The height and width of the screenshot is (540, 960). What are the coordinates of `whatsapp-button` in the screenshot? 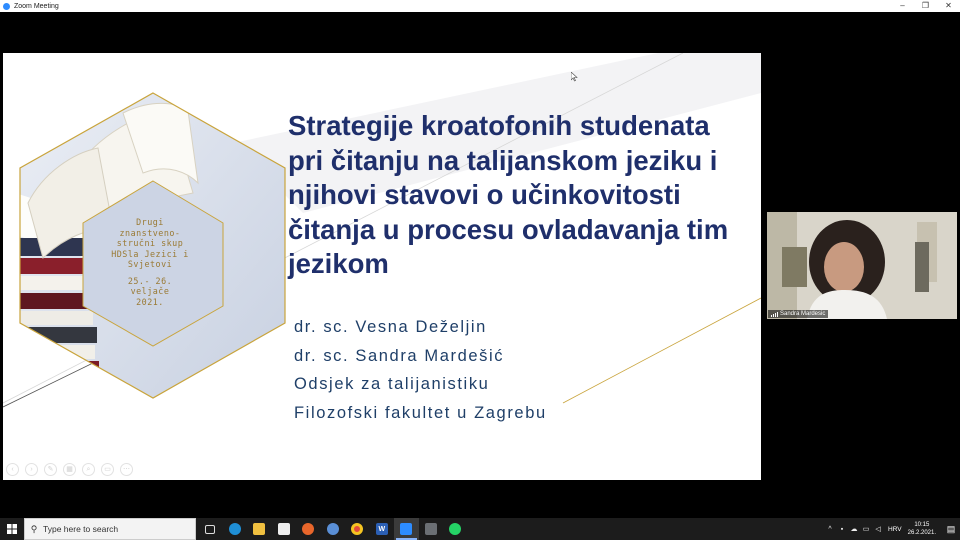 It's located at (455, 529).